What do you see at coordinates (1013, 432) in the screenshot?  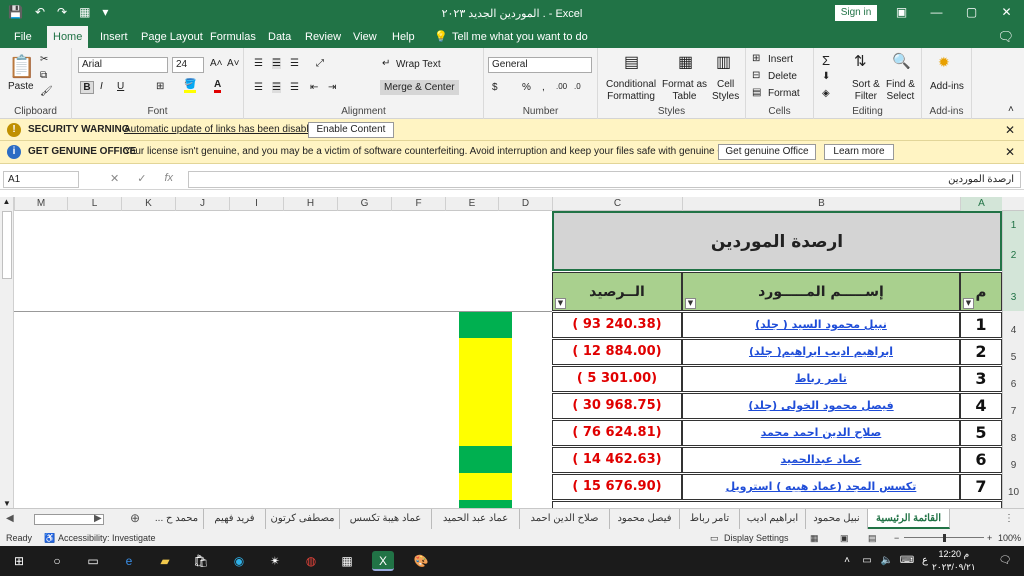 I see `row-header: 8` at bounding box center [1013, 432].